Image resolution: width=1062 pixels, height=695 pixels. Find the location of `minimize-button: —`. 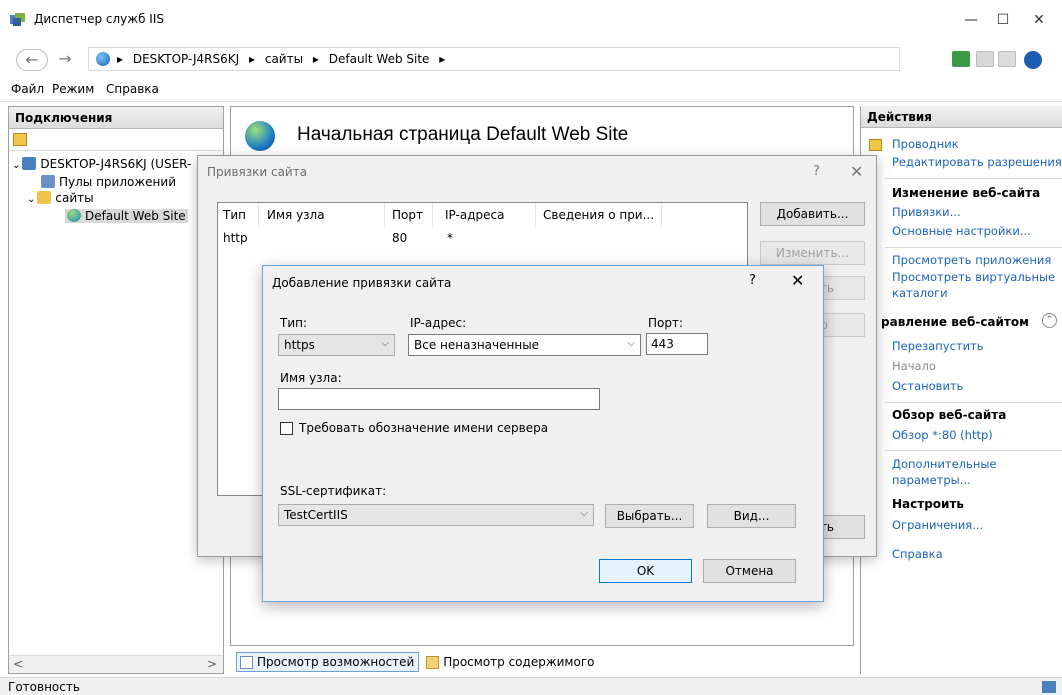

minimize-button: — is located at coordinates (971, 20).